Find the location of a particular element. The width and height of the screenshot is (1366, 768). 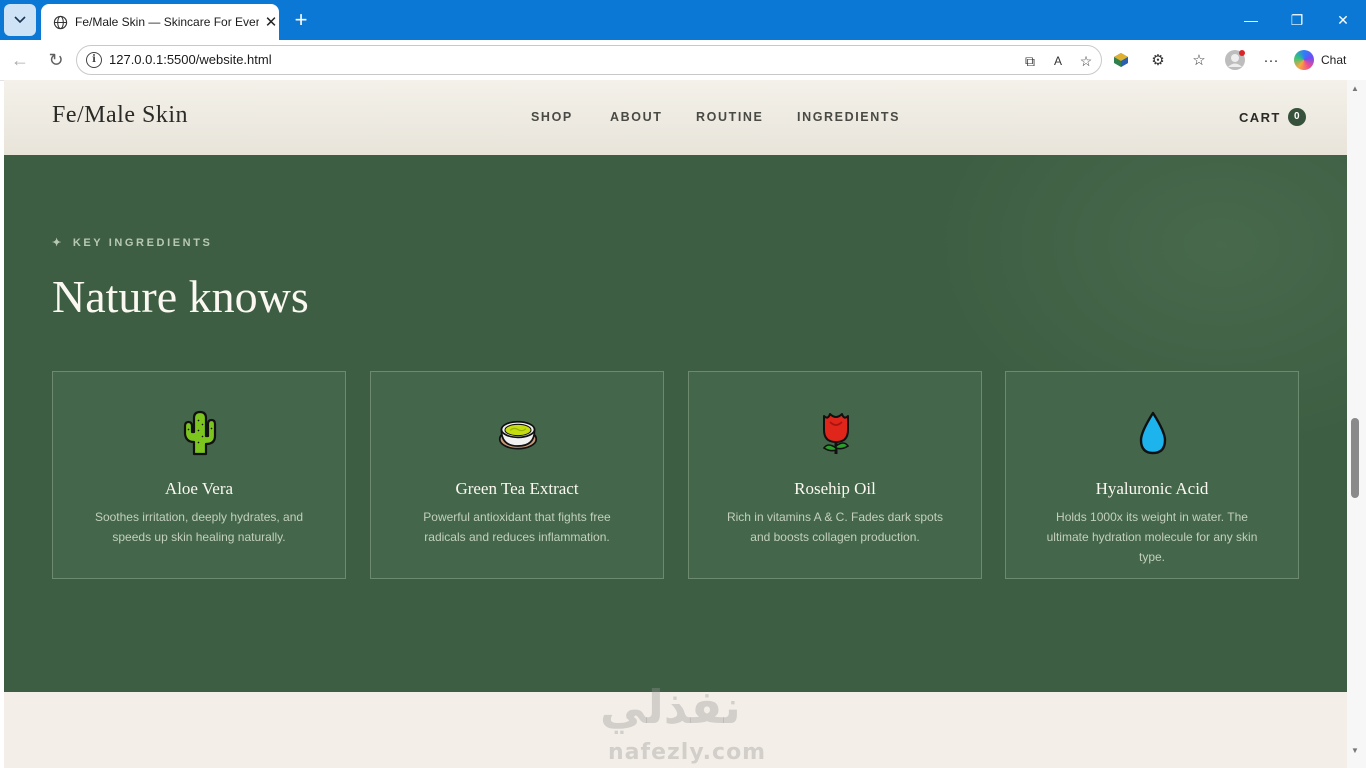

tab-actions-menu-icon is located at coordinates (20, 20).